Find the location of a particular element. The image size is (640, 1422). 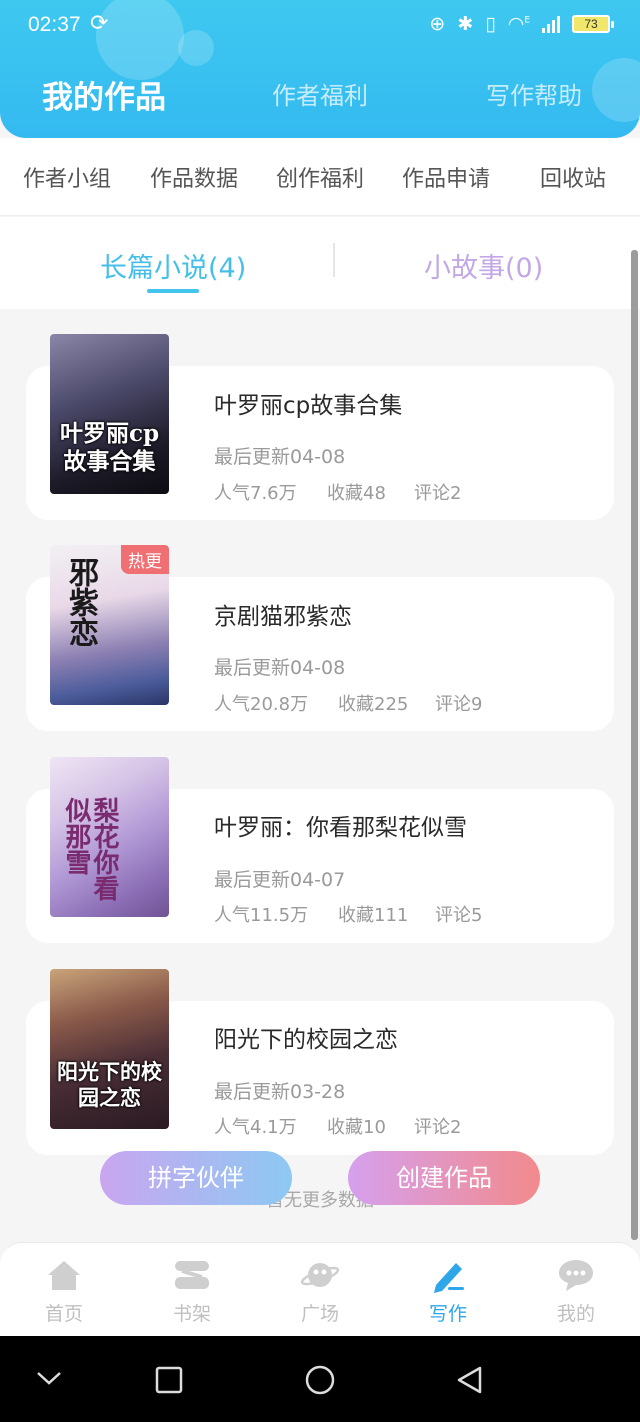

book-title: 叶罗丽cp故事合集 is located at coordinates (308, 403).